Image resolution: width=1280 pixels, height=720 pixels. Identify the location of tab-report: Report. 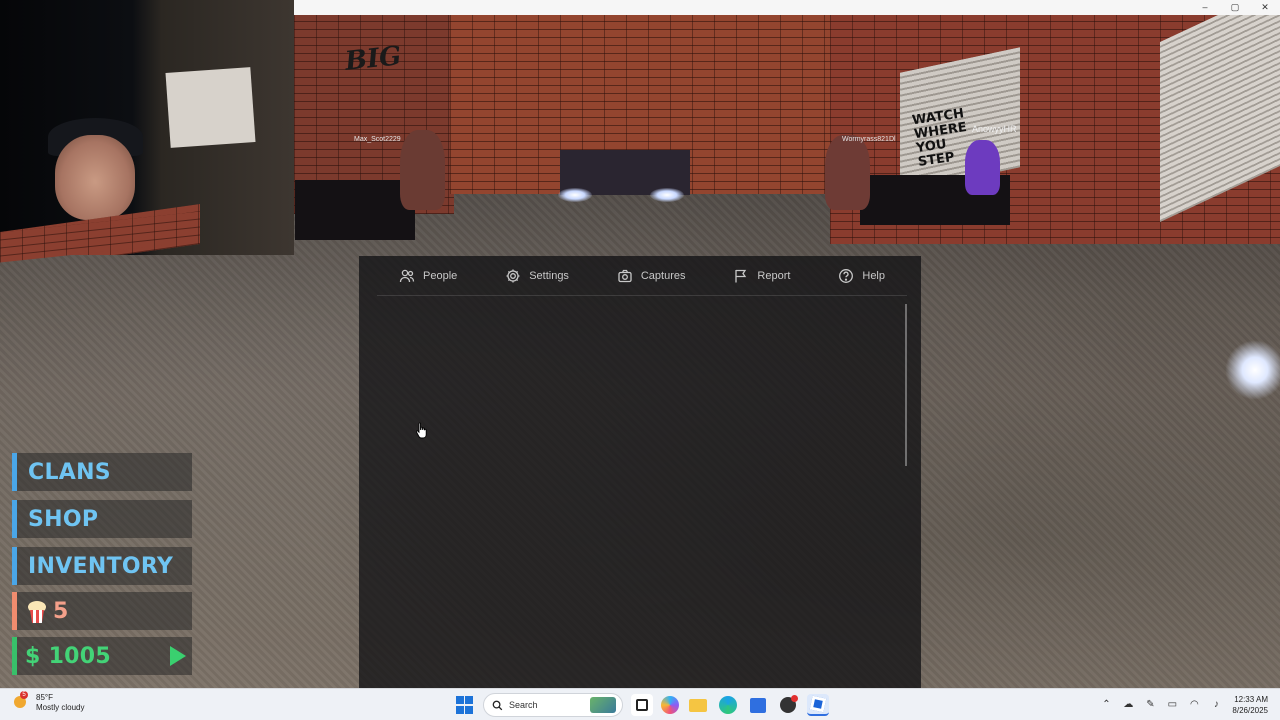
(761, 276).